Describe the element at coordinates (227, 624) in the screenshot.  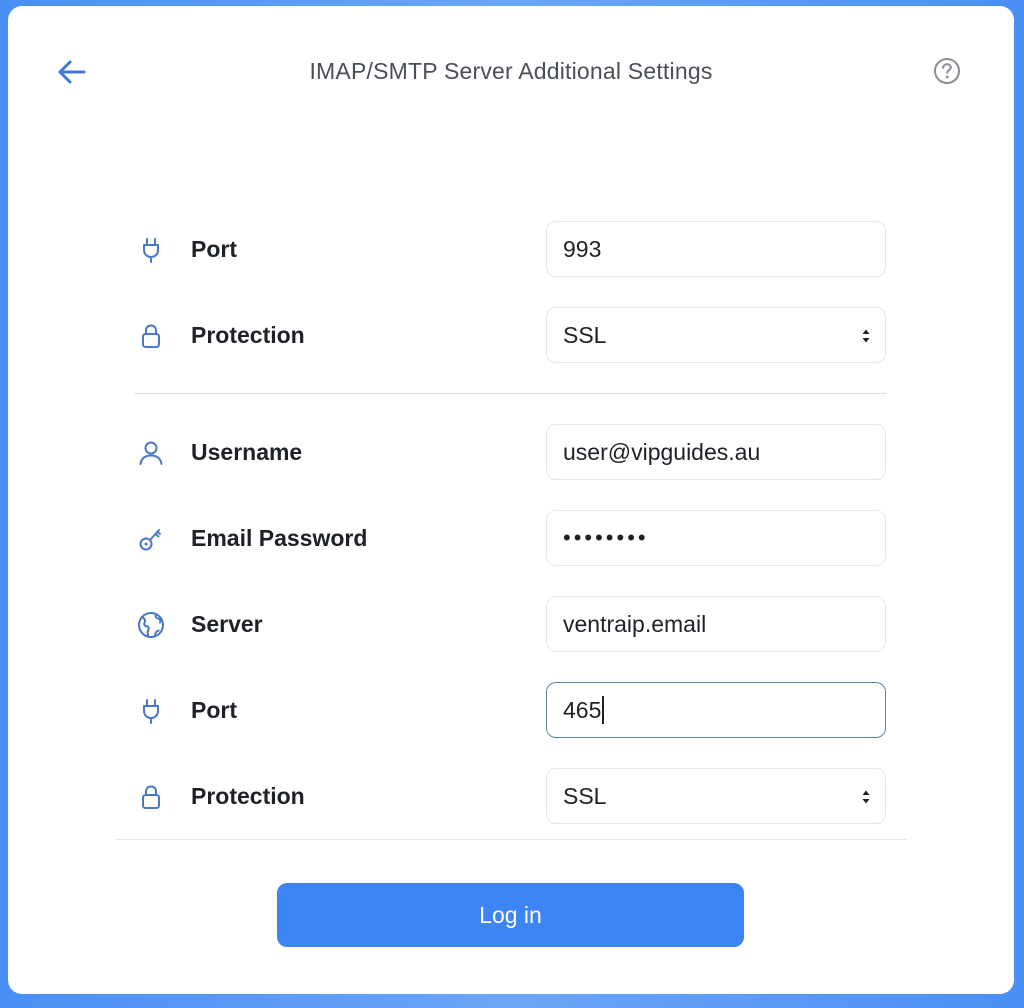
I see `server-label: Server` at that location.